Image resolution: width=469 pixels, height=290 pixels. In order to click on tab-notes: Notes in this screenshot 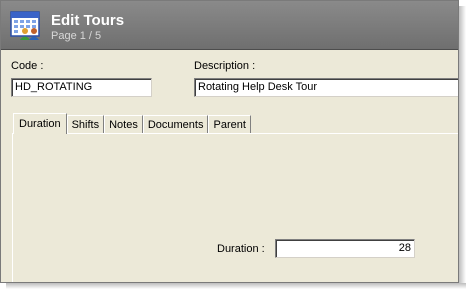, I will do `click(123, 124)`.